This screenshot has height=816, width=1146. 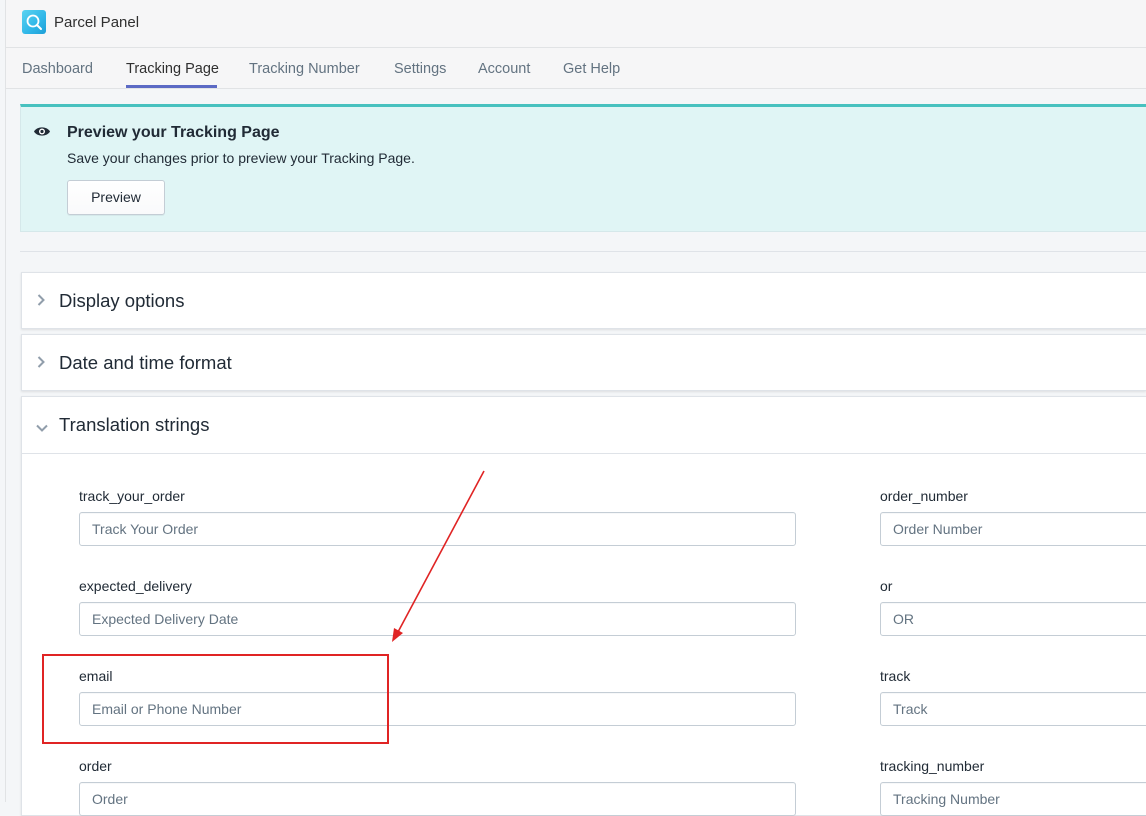 I want to click on date-time-format-section: Date and time format, so click(x=583, y=362).